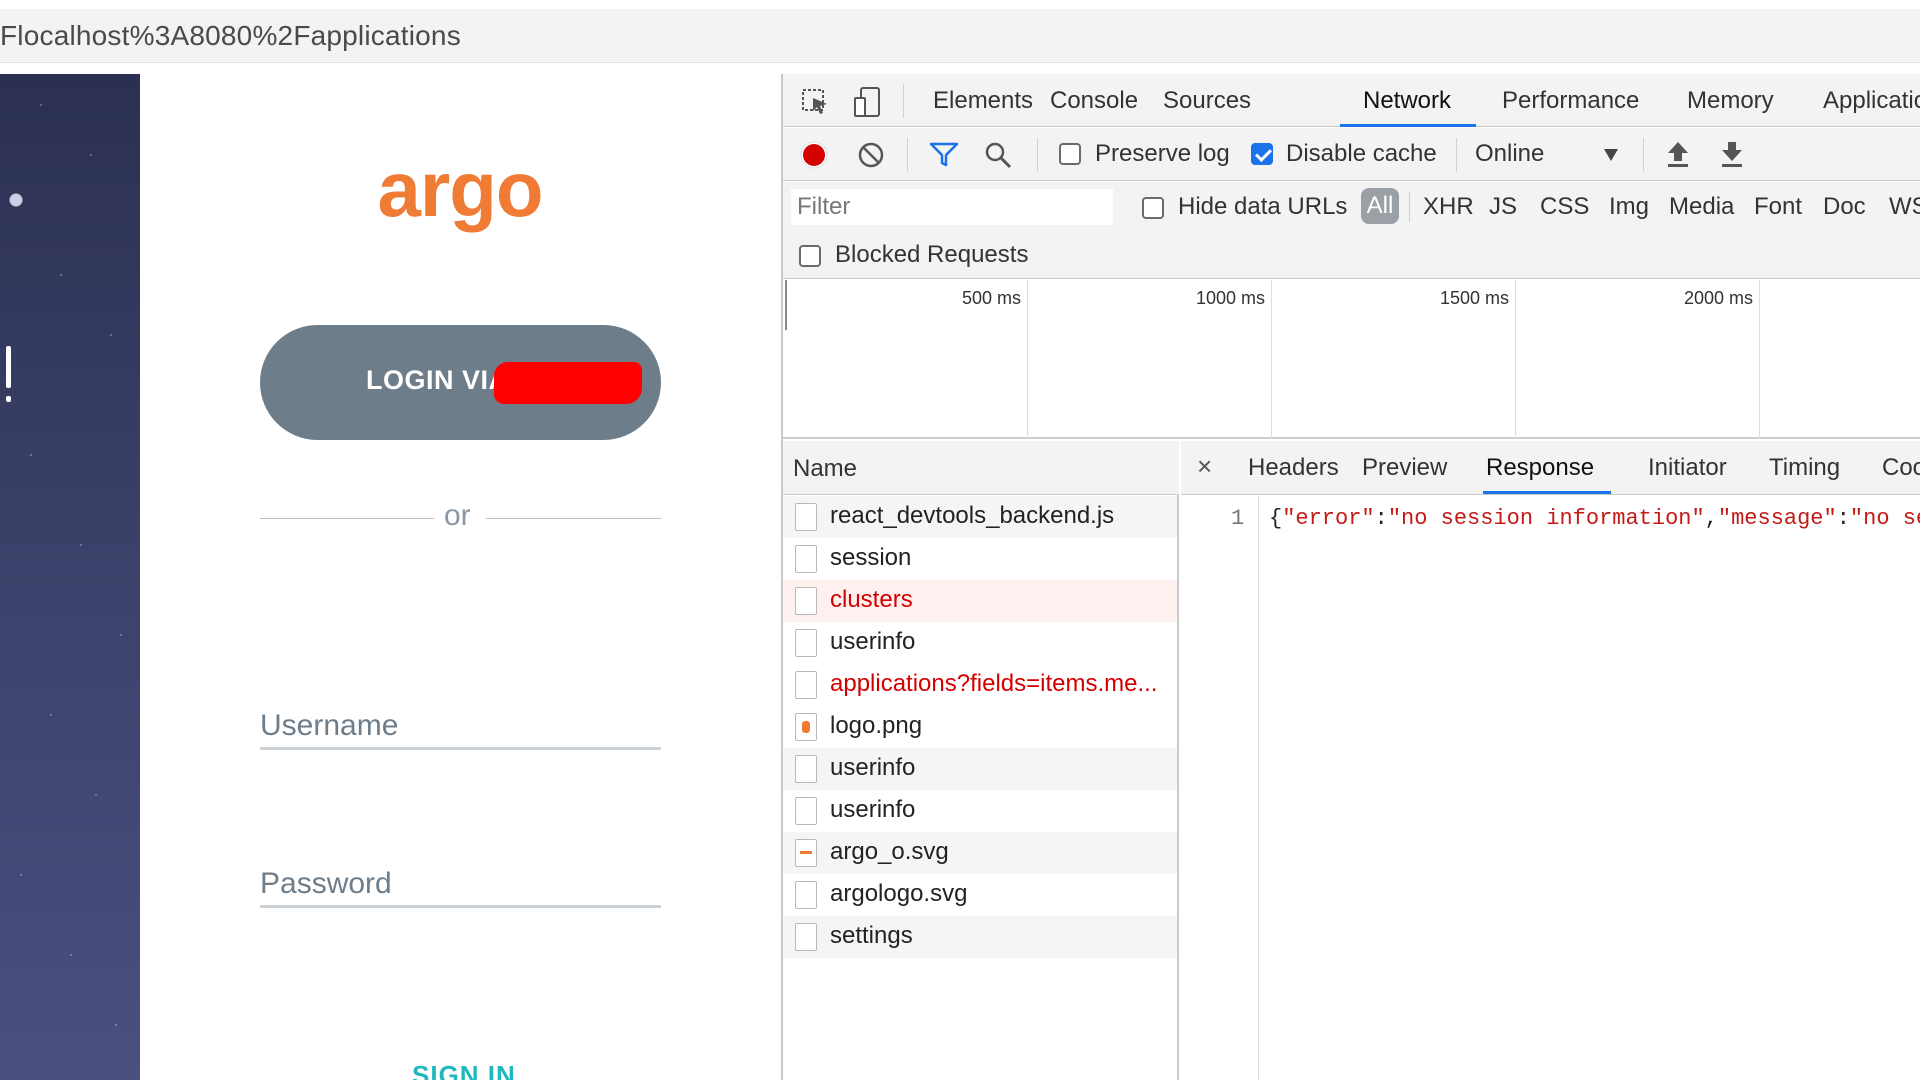  I want to click on request-name: logo.png, so click(876, 725).